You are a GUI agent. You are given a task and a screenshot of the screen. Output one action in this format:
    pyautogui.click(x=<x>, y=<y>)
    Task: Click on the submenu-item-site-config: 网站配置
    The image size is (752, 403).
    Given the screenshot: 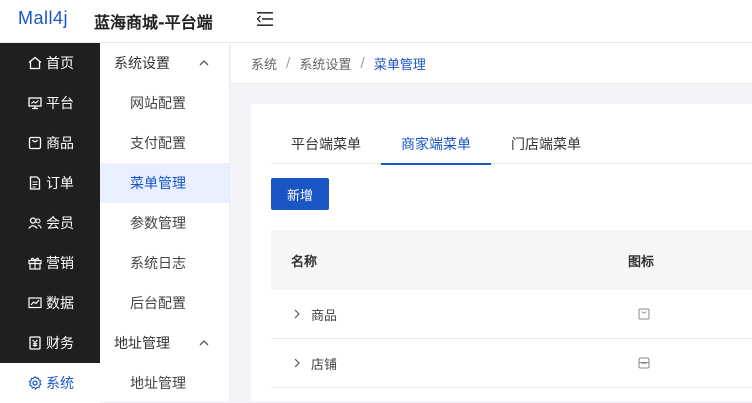 What is the action you would take?
    pyautogui.click(x=164, y=103)
    